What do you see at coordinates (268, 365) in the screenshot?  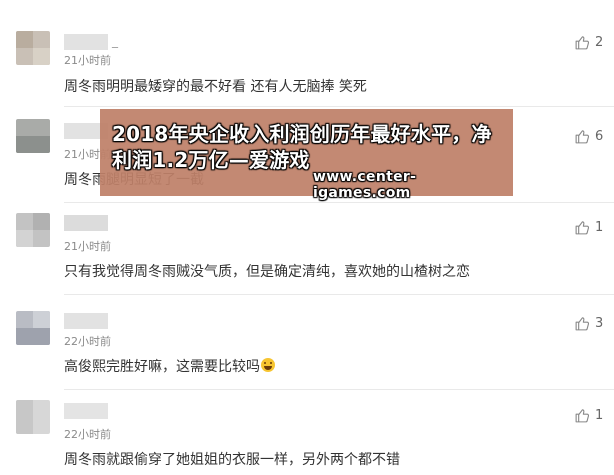 I see `laughing-emoji-icon` at bounding box center [268, 365].